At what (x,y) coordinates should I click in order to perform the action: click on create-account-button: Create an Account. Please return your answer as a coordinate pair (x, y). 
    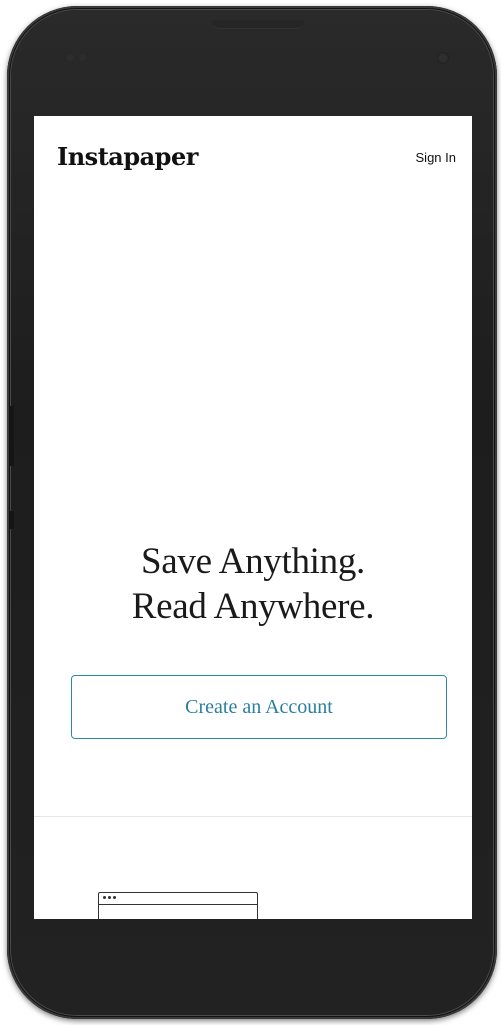
    Looking at the image, I should click on (259, 707).